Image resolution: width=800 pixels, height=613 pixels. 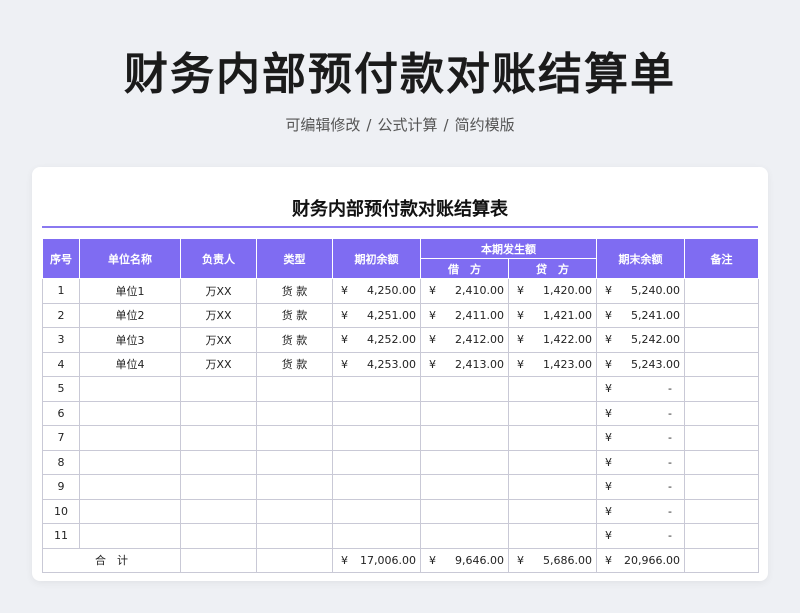 What do you see at coordinates (61, 487) in the screenshot?
I see `seq-cell: 9` at bounding box center [61, 487].